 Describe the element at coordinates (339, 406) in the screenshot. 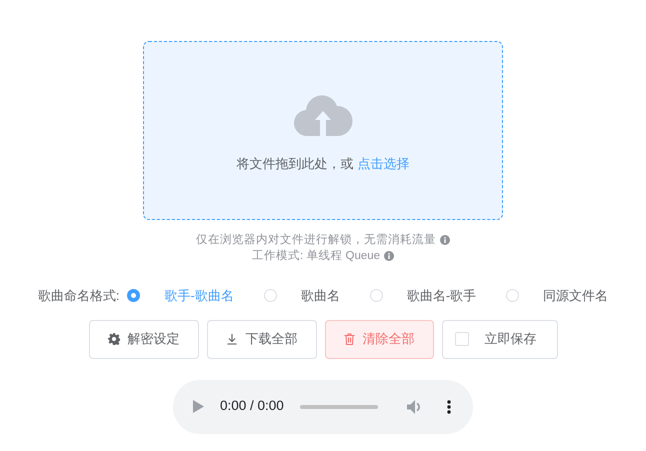

I see `seek-track` at that location.